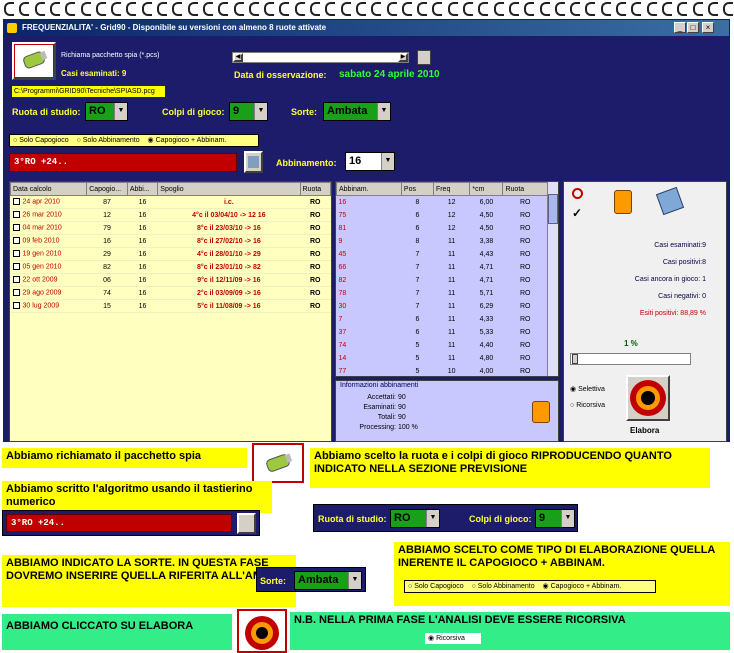  Describe the element at coordinates (424, 57) in the screenshot. I see `calendar-icon` at that location.